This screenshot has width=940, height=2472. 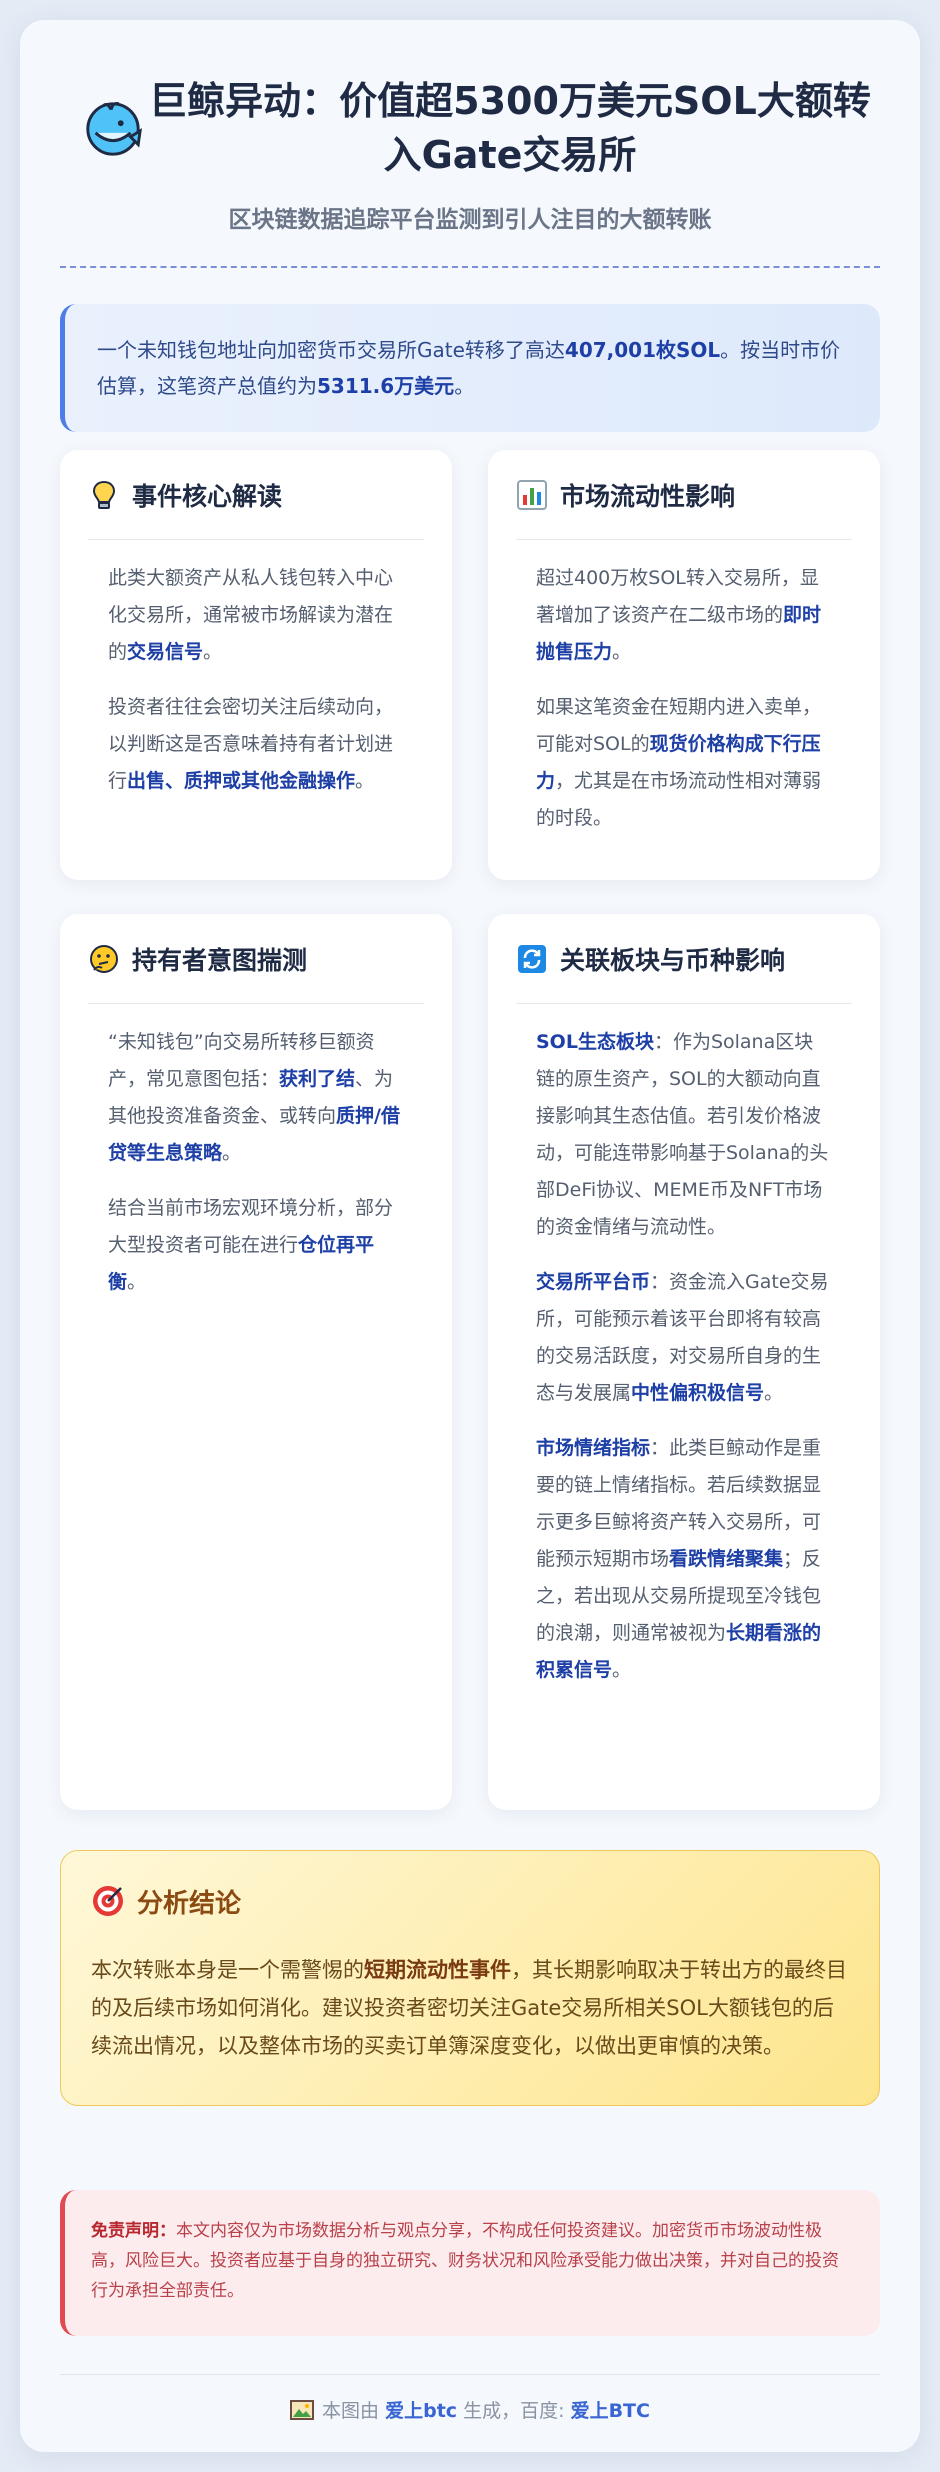 What do you see at coordinates (532, 958) in the screenshot?
I see `refresh-icon` at bounding box center [532, 958].